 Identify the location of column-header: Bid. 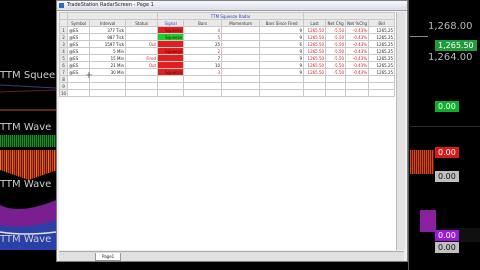
(382, 23).